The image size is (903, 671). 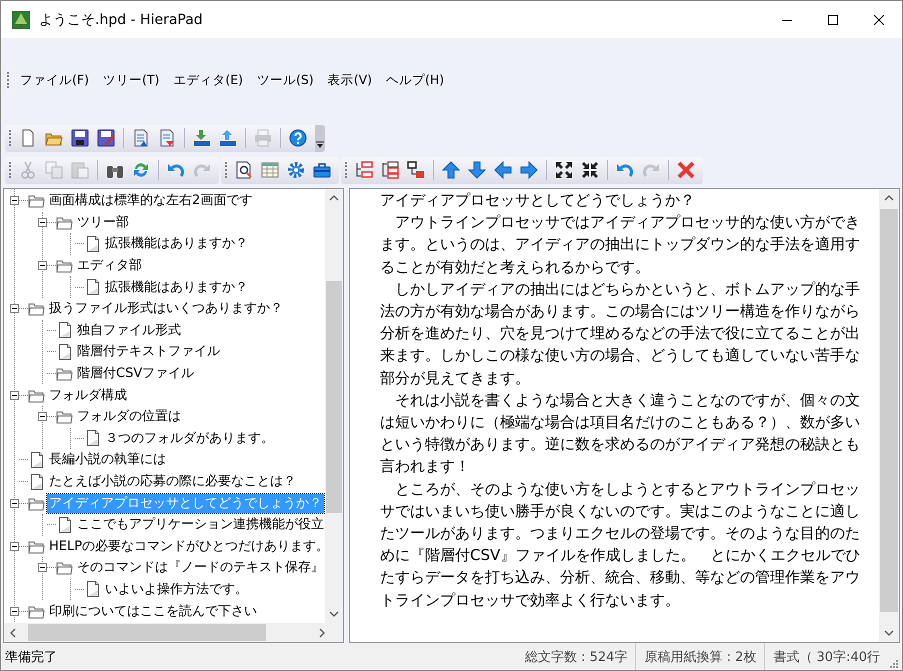 What do you see at coordinates (129, 330) in the screenshot?
I see `tree-item: 独自ファイル形式` at bounding box center [129, 330].